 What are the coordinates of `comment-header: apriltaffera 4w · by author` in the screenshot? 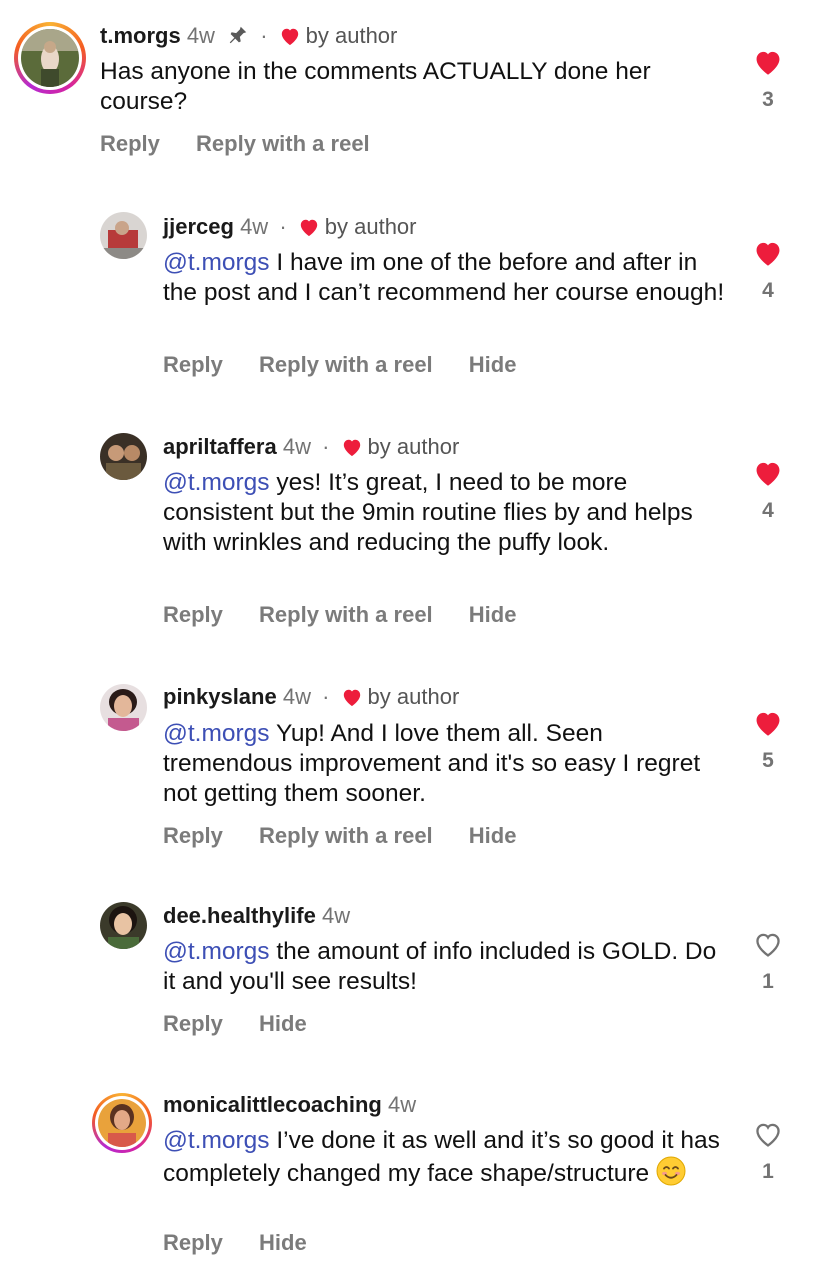 It's located at (311, 448).